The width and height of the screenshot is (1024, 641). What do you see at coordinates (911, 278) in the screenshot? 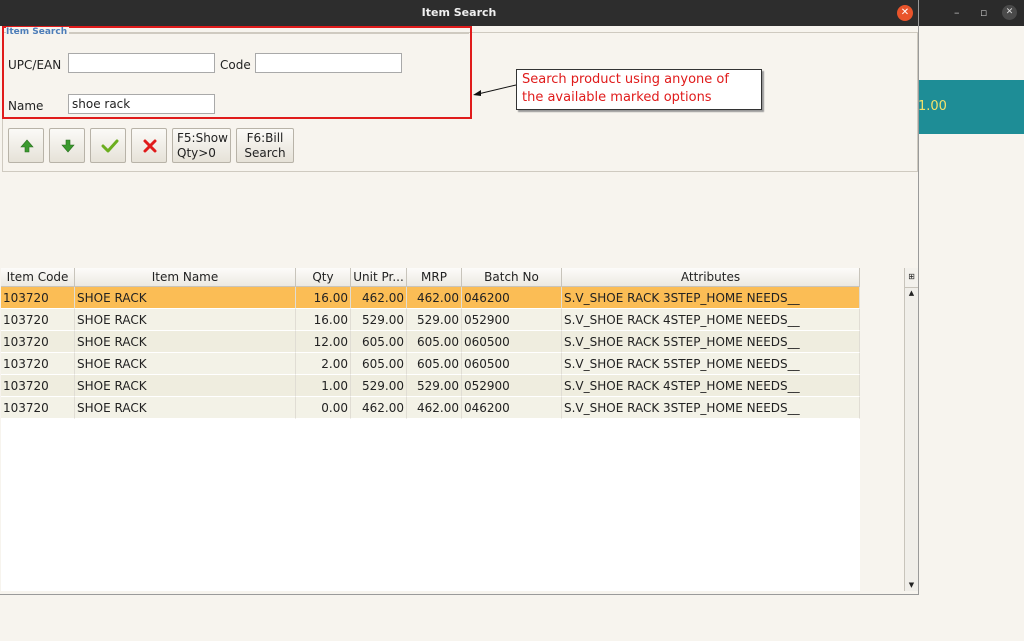
I see `column-chooser-icon: ⊞` at bounding box center [911, 278].